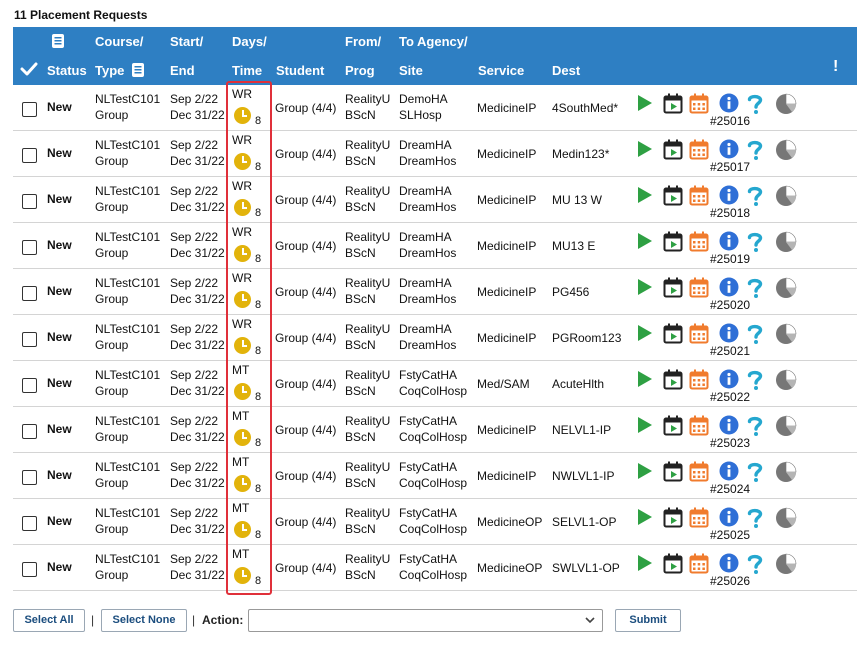 The width and height of the screenshot is (864, 647). What do you see at coordinates (433, 42) in the screenshot?
I see `to-agency-header: To Agency/` at bounding box center [433, 42].